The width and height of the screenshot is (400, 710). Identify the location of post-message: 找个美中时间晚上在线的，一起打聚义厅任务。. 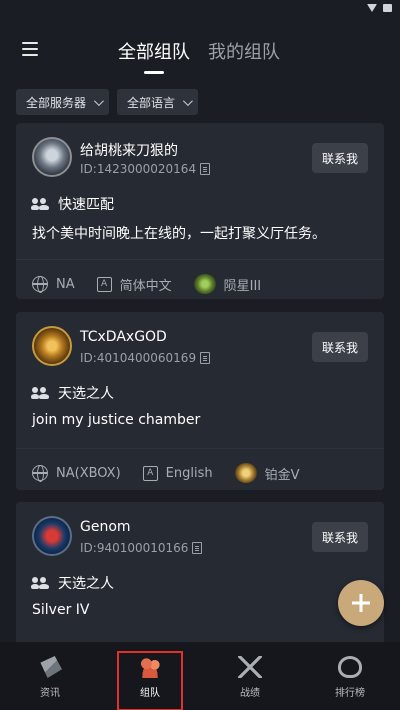
(179, 234).